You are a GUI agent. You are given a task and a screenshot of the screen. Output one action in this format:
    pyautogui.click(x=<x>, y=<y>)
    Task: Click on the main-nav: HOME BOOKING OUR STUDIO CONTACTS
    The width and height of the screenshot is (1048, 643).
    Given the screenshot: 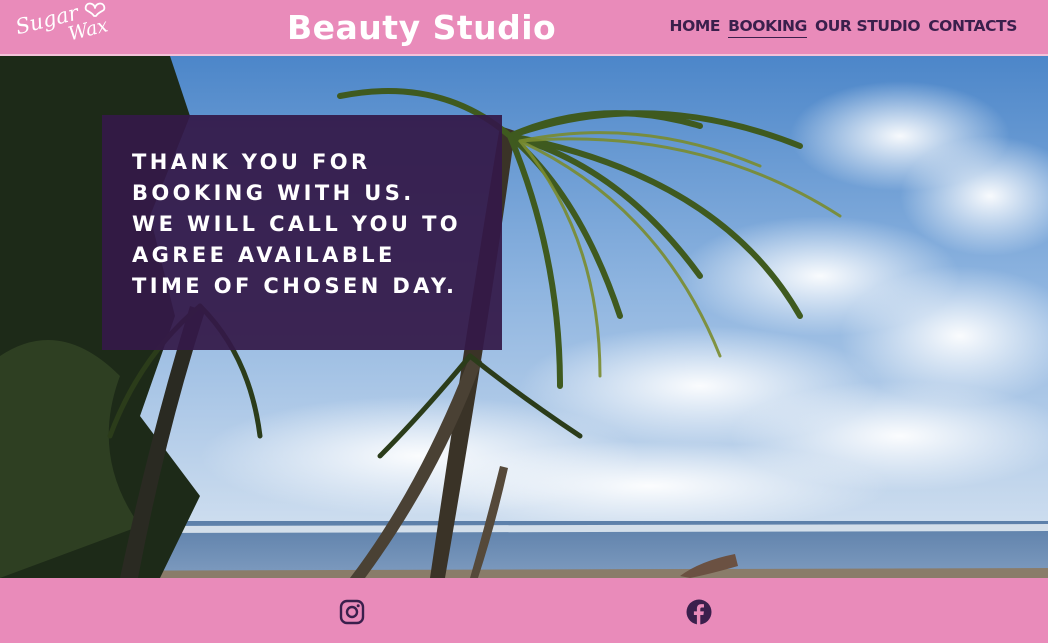 What is the action you would take?
    pyautogui.click(x=843, y=27)
    